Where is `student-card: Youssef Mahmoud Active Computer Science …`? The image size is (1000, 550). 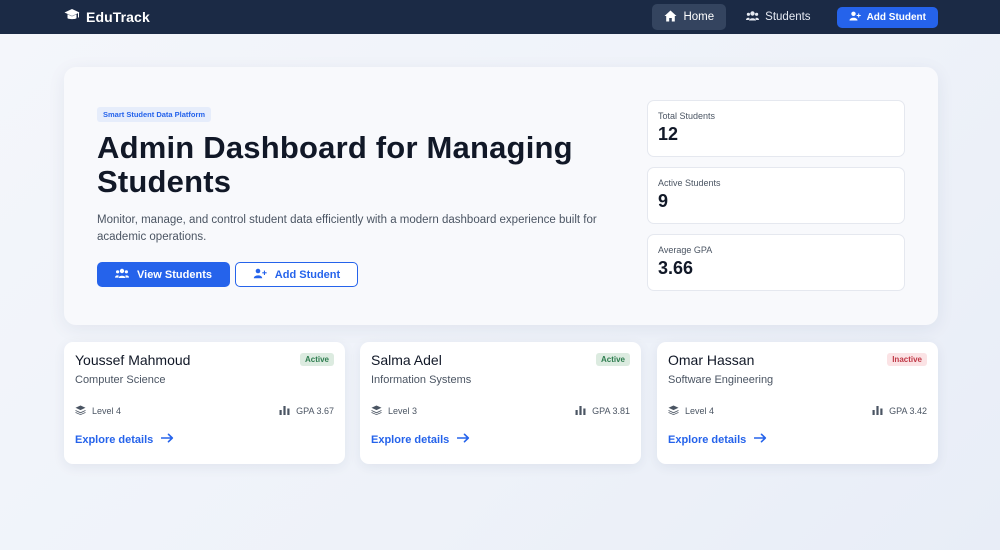
student-card: Youssef Mahmoud Active Computer Science … is located at coordinates (204, 403).